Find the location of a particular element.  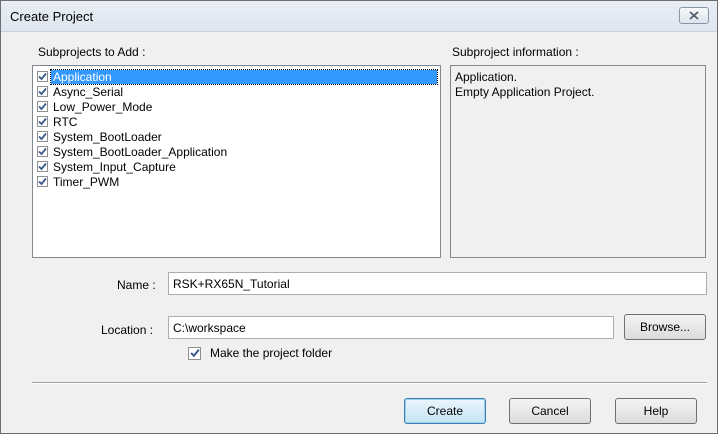

item-label: Async_Serial is located at coordinates (88, 91).